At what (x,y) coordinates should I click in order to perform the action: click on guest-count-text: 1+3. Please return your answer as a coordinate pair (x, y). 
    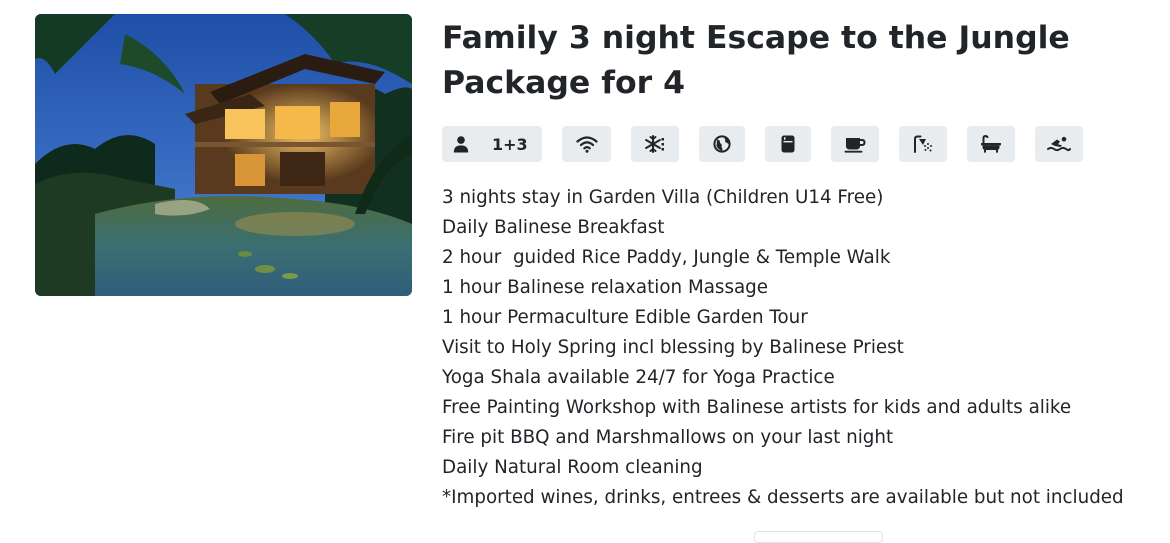
    Looking at the image, I should click on (510, 144).